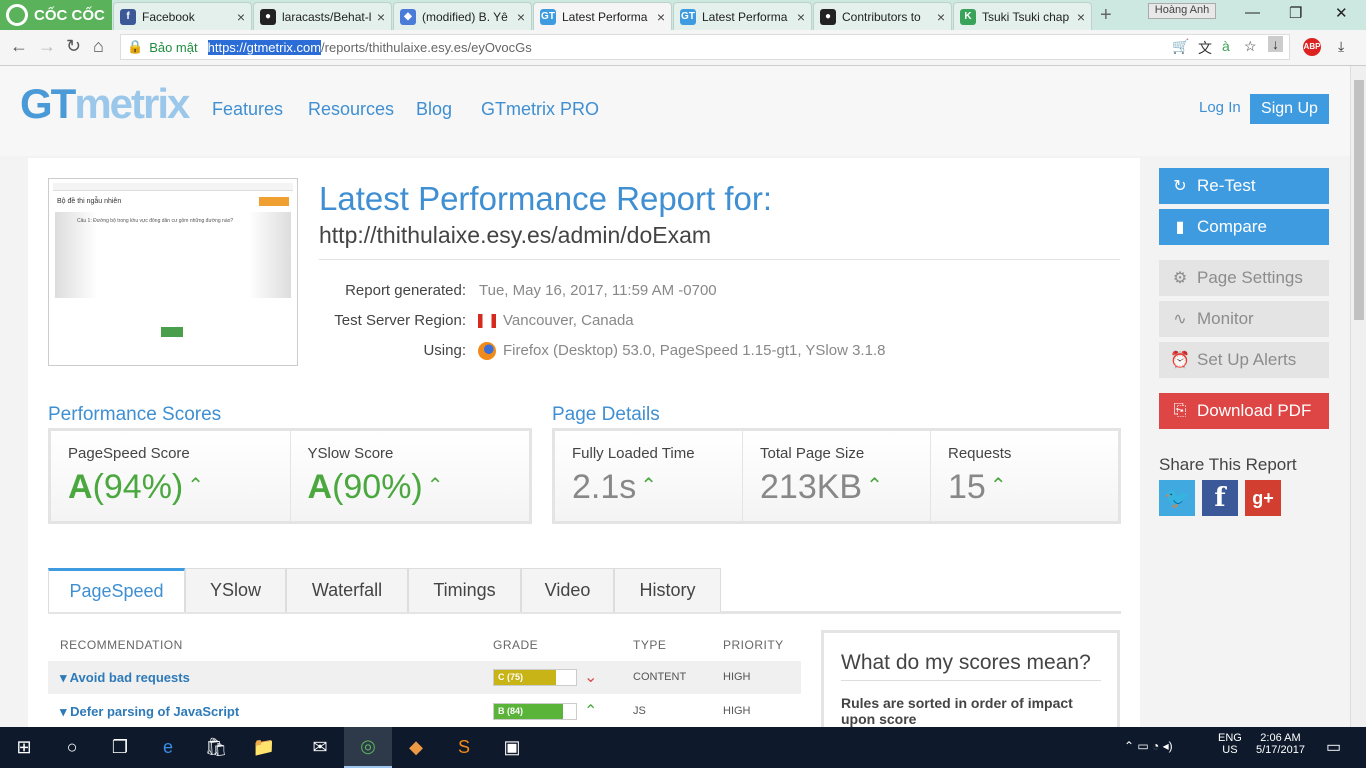 Image resolution: width=1366 pixels, height=768 pixels. Describe the element at coordinates (1244, 411) in the screenshot. I see `download-pdf-button: ⎘ Download PDF` at that location.